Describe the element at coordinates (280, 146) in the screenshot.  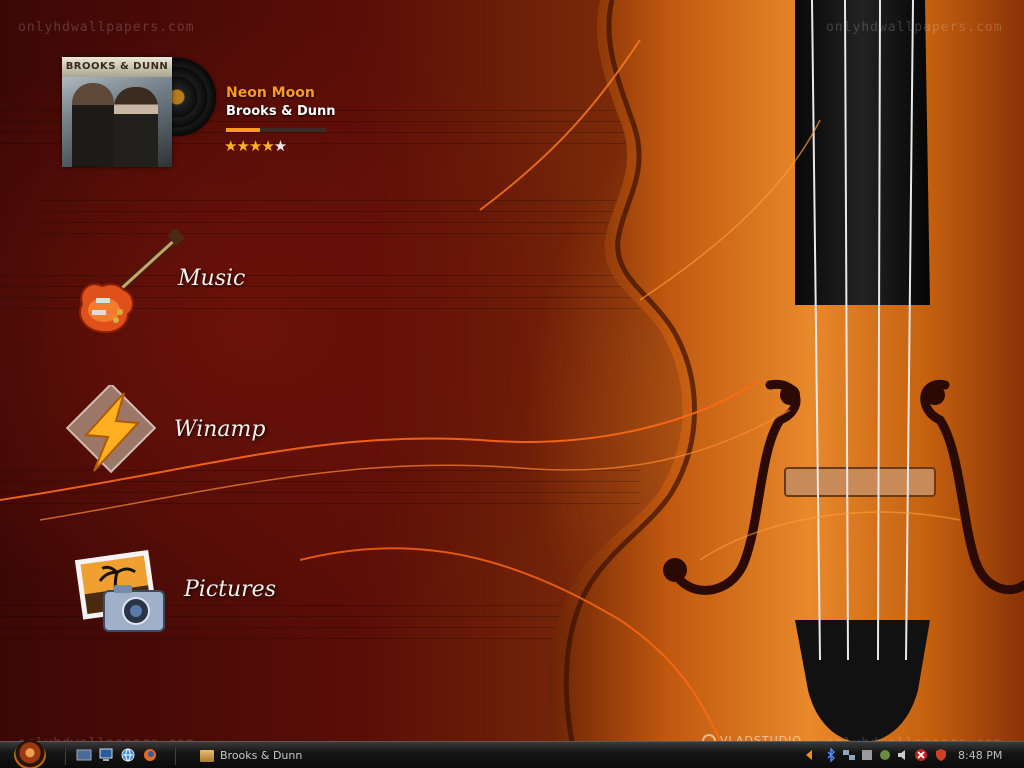
I see `rating-star-empty: ★` at that location.